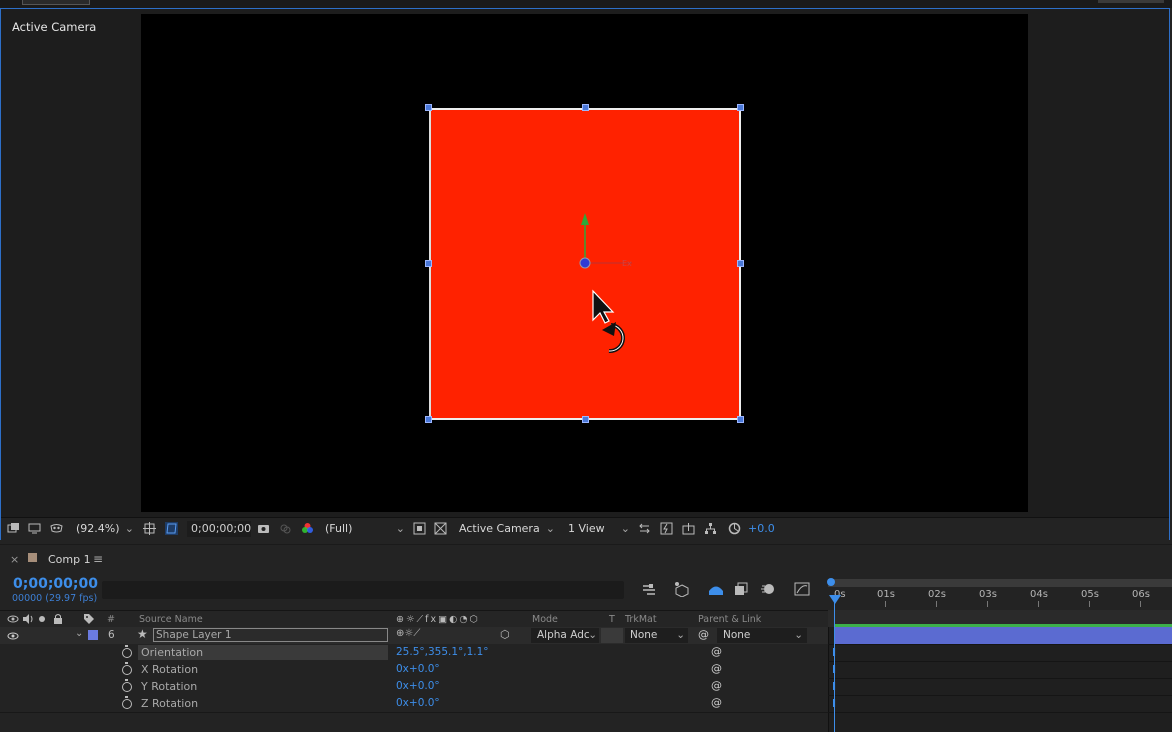  What do you see at coordinates (13, 528) in the screenshot?
I see `always-preview-icon` at bounding box center [13, 528].